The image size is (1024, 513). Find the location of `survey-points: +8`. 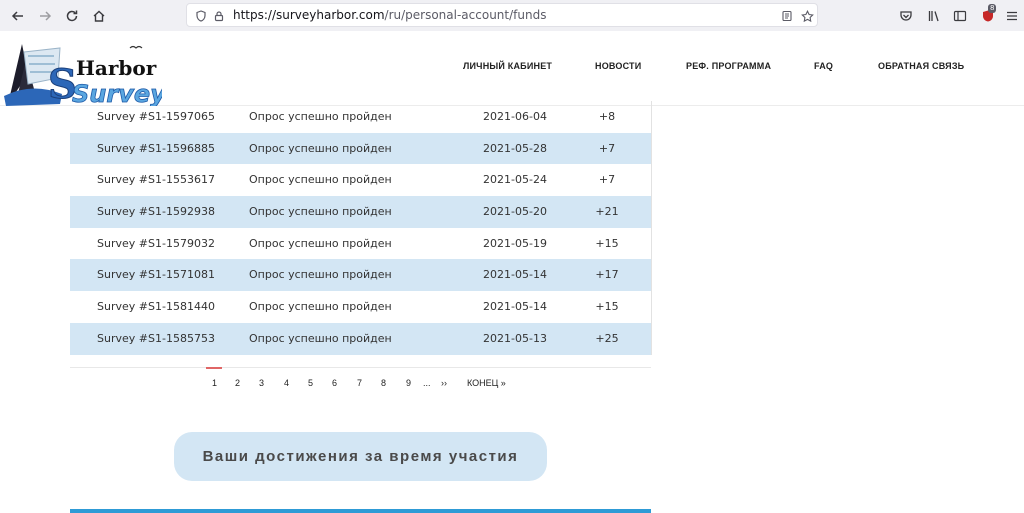

survey-points: +8 is located at coordinates (607, 116).